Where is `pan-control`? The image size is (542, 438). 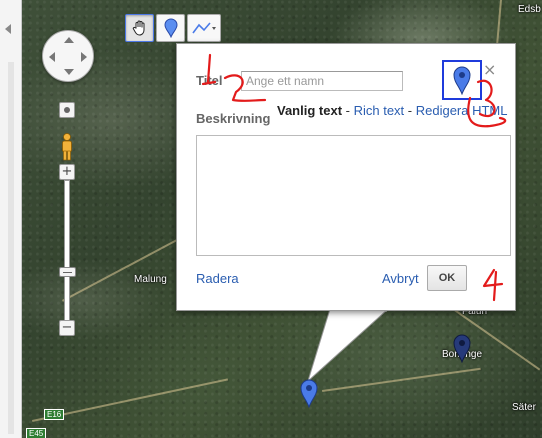 pan-control is located at coordinates (68, 56).